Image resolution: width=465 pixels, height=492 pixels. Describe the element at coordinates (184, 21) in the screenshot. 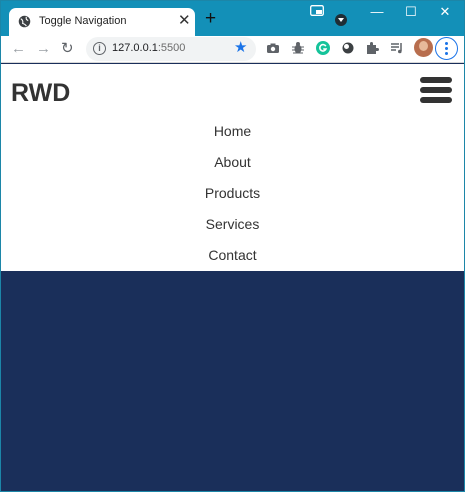

I see `tab-close-icon: ✕` at that location.